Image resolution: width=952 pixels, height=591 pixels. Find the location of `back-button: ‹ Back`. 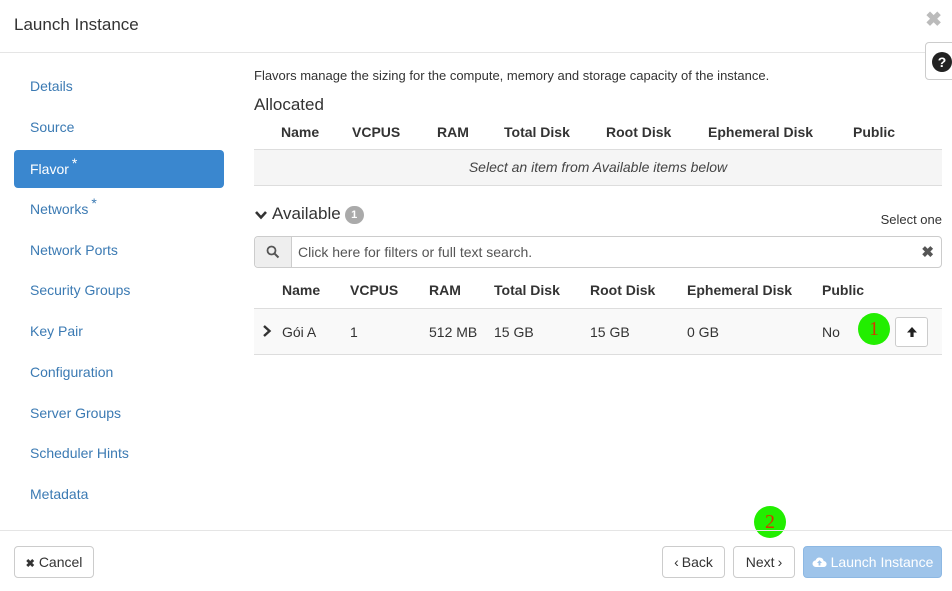

back-button: ‹ Back is located at coordinates (693, 562).